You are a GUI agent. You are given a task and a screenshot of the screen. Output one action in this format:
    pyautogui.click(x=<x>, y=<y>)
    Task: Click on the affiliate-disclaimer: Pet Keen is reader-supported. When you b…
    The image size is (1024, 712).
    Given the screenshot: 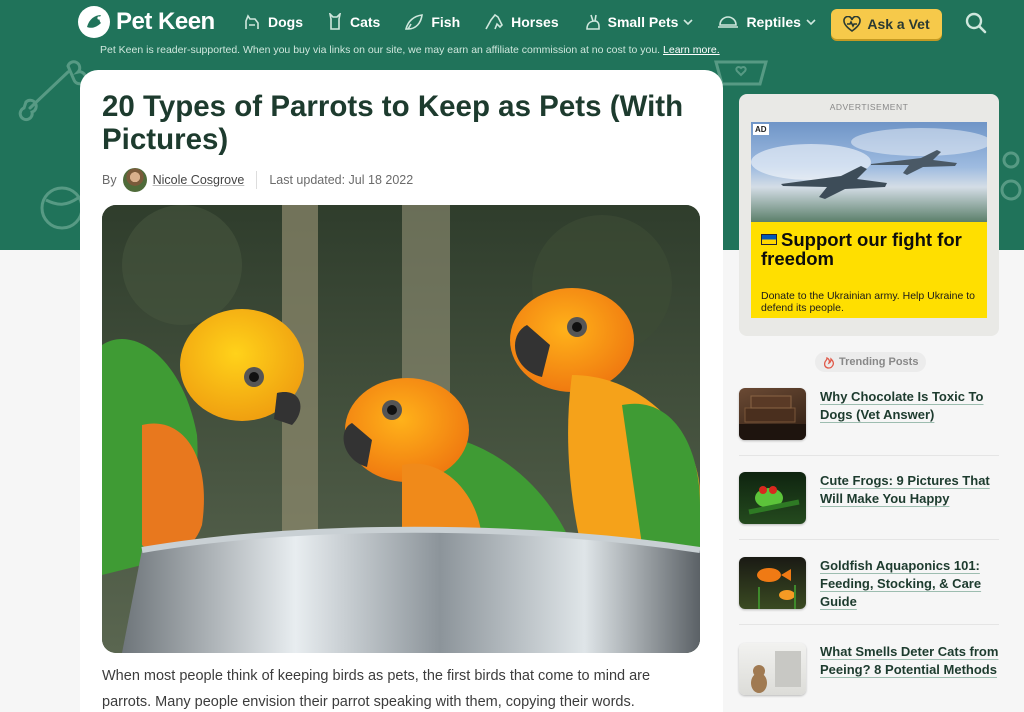 What is the action you would take?
    pyautogui.click(x=410, y=50)
    